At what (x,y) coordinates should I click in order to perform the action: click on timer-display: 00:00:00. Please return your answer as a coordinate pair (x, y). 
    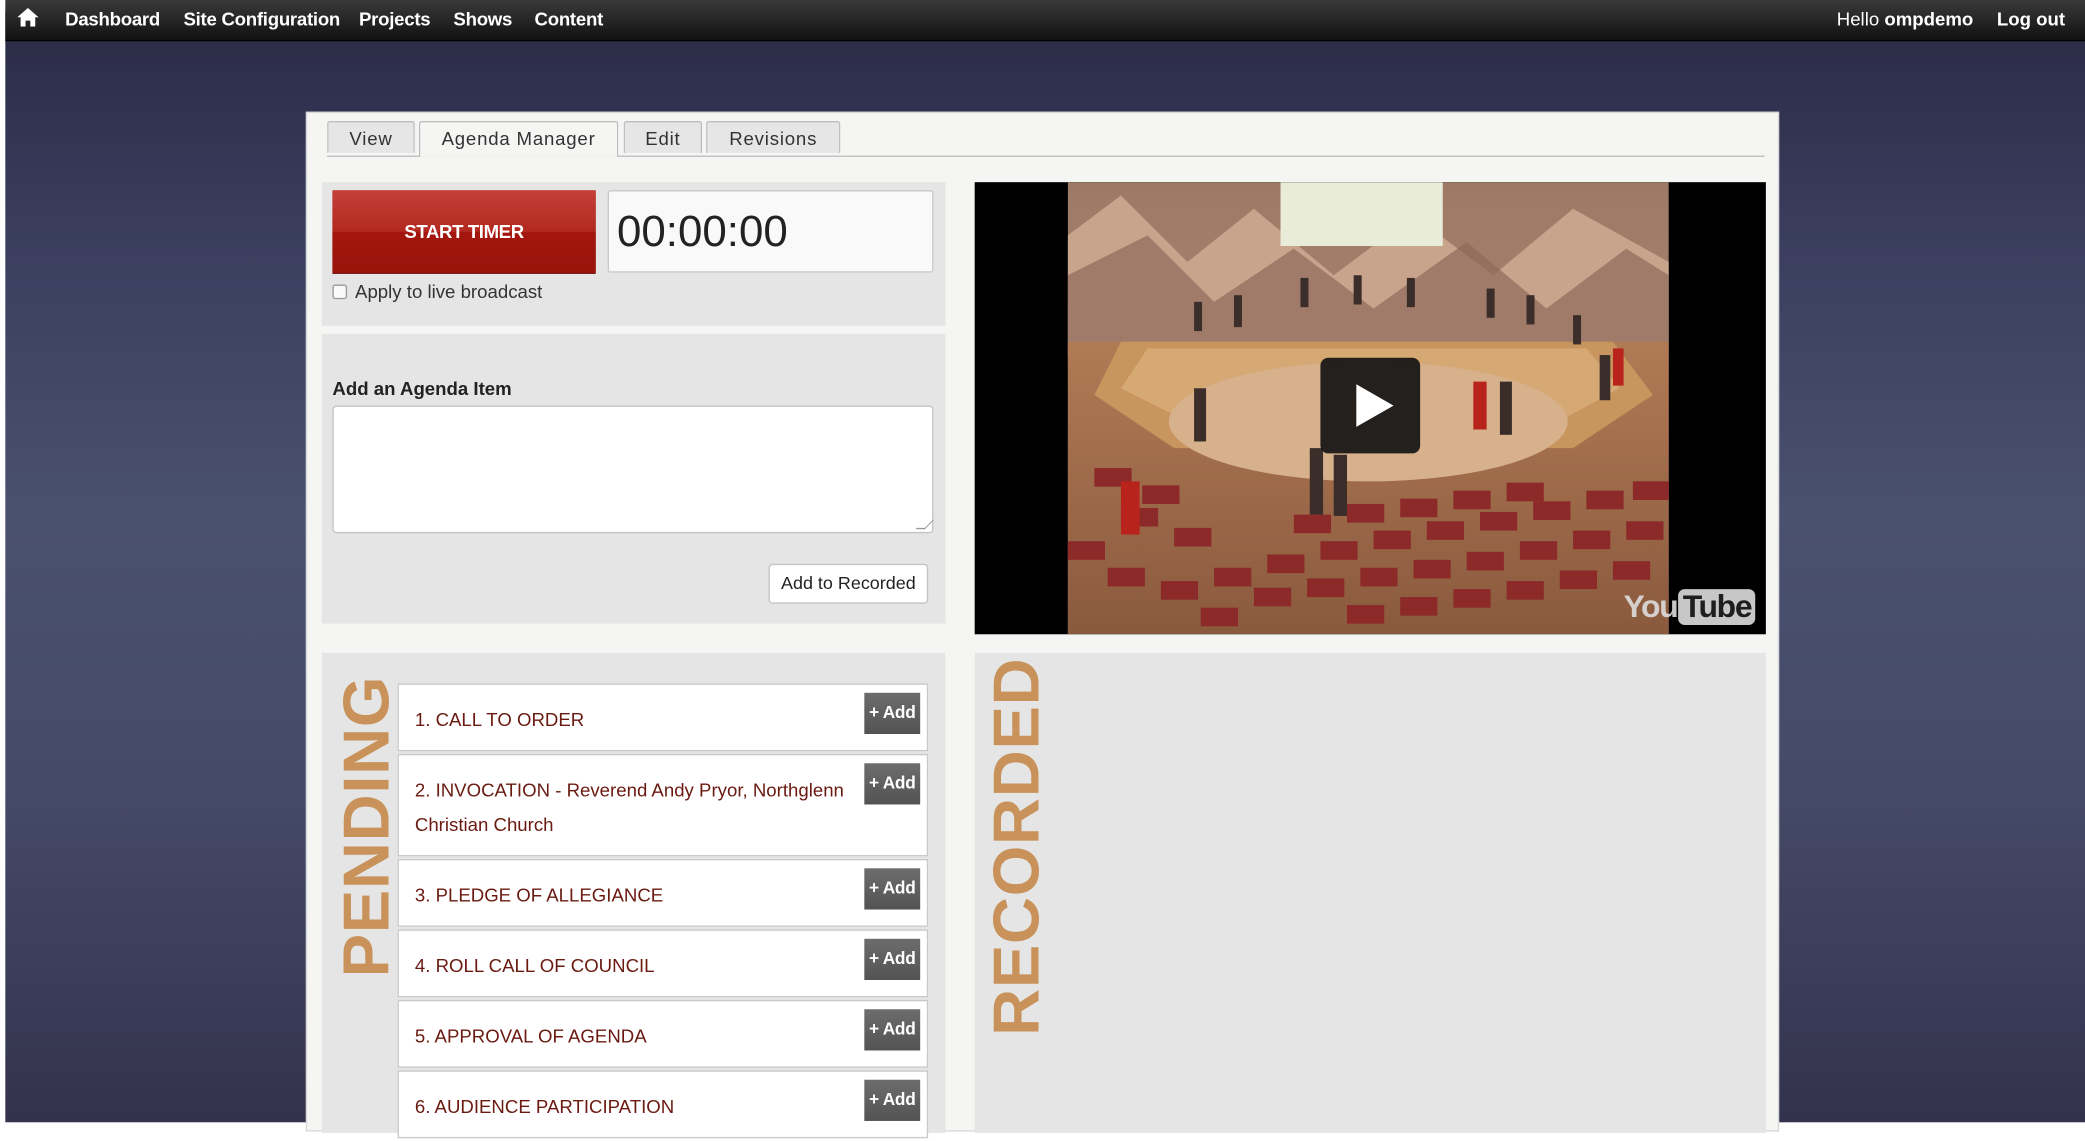
    Looking at the image, I should click on (770, 231).